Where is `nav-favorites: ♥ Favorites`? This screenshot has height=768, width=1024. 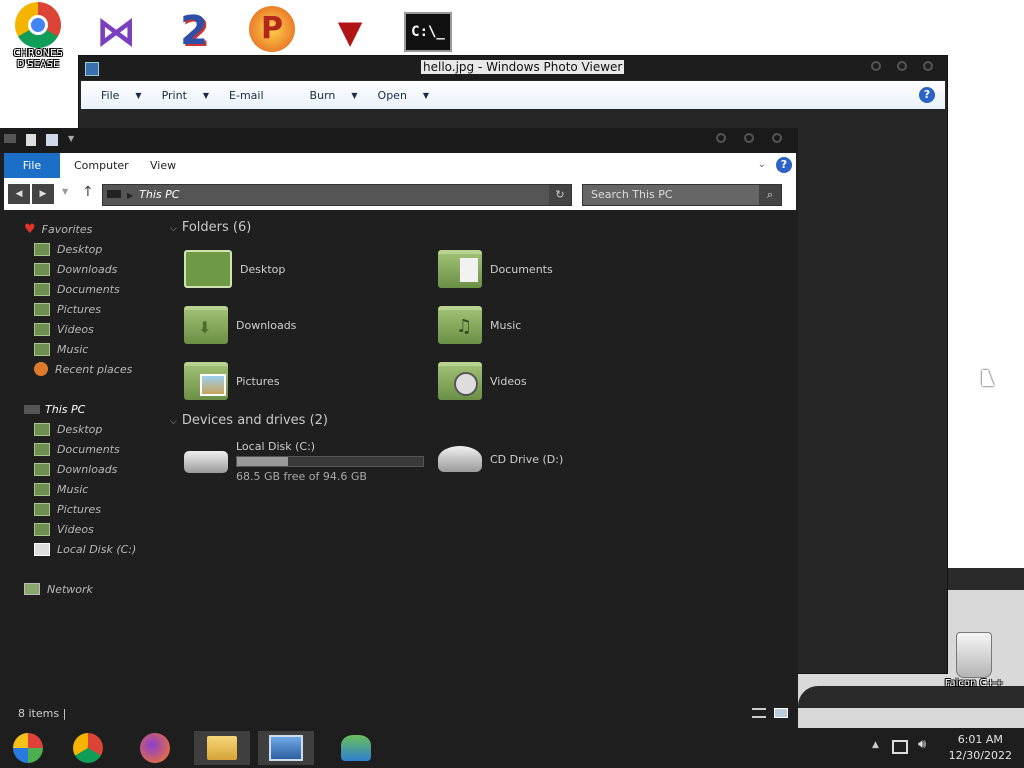 nav-favorites: ♥ Favorites is located at coordinates (58, 229).